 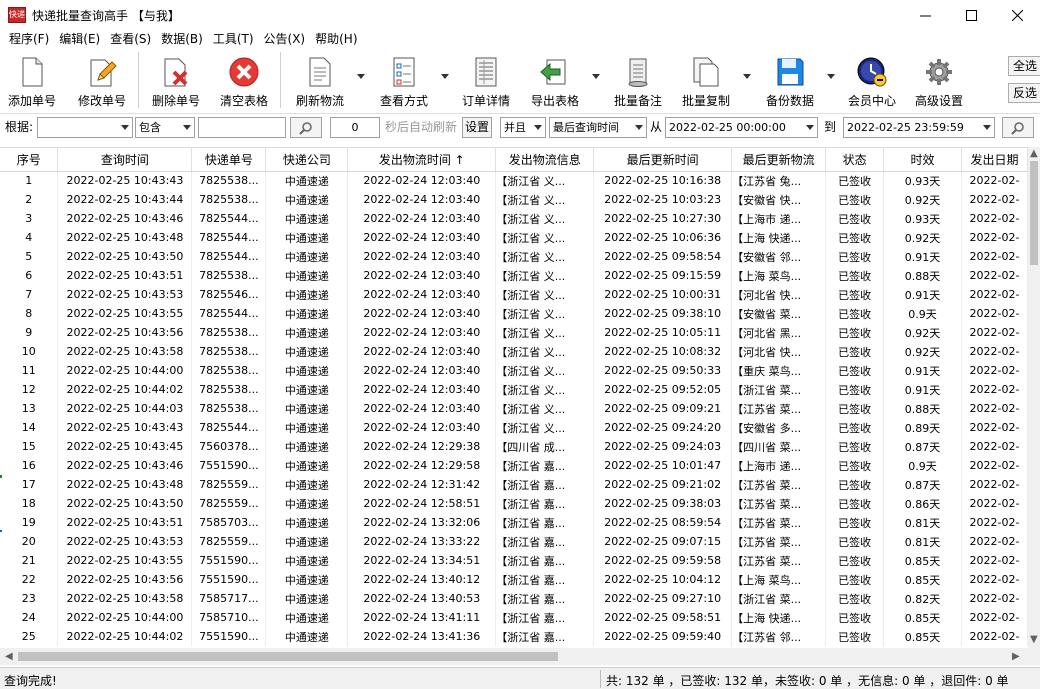 I want to click on table-cell: 2022-02-25 09:50:33, so click(x=663, y=370).